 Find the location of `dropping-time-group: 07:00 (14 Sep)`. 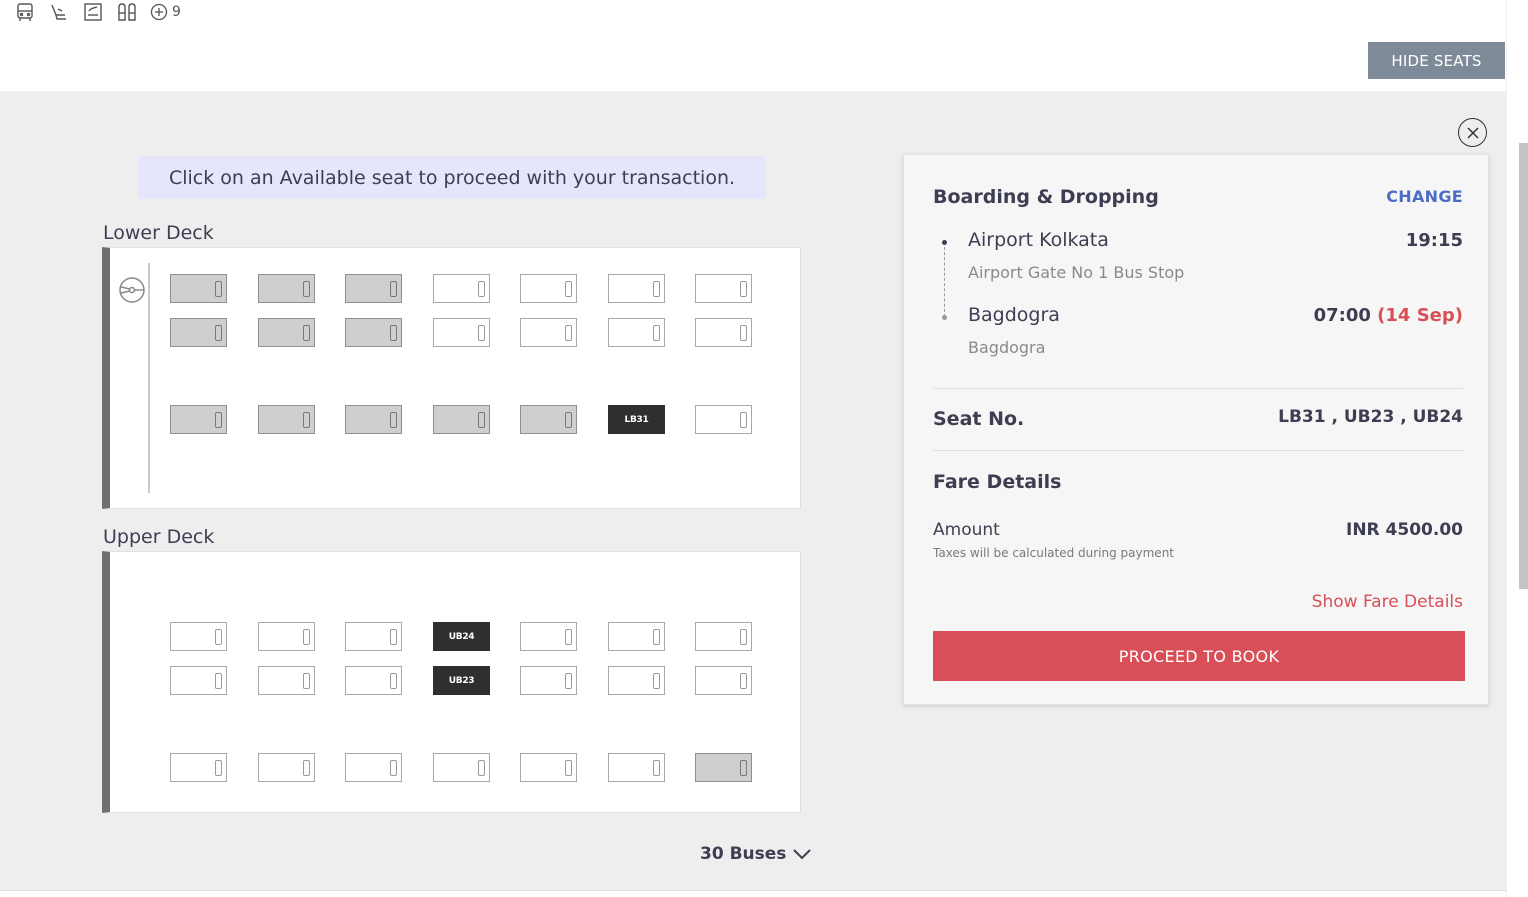

dropping-time-group: 07:00 (14 Sep) is located at coordinates (1388, 315).